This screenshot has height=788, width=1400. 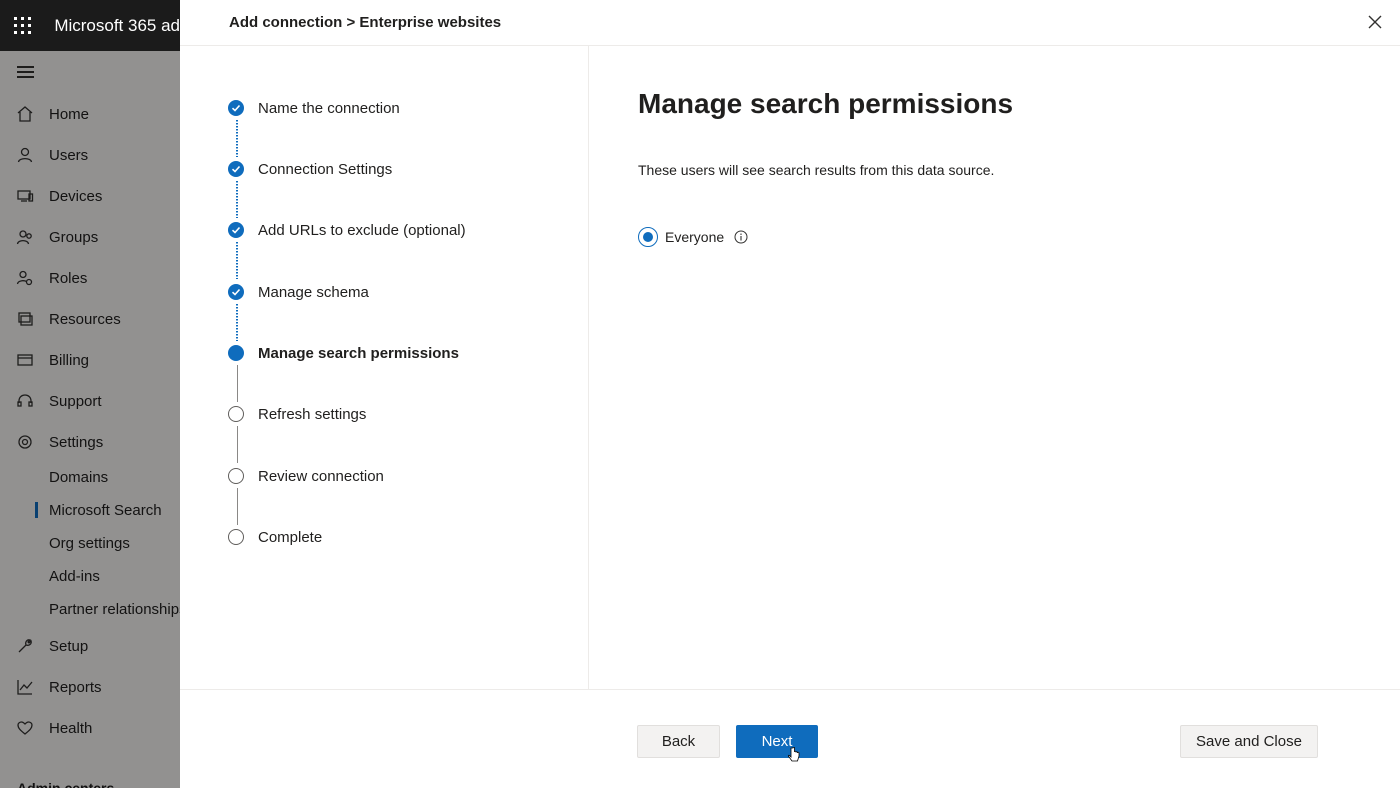 I want to click on next-button: Next, so click(x=777, y=741).